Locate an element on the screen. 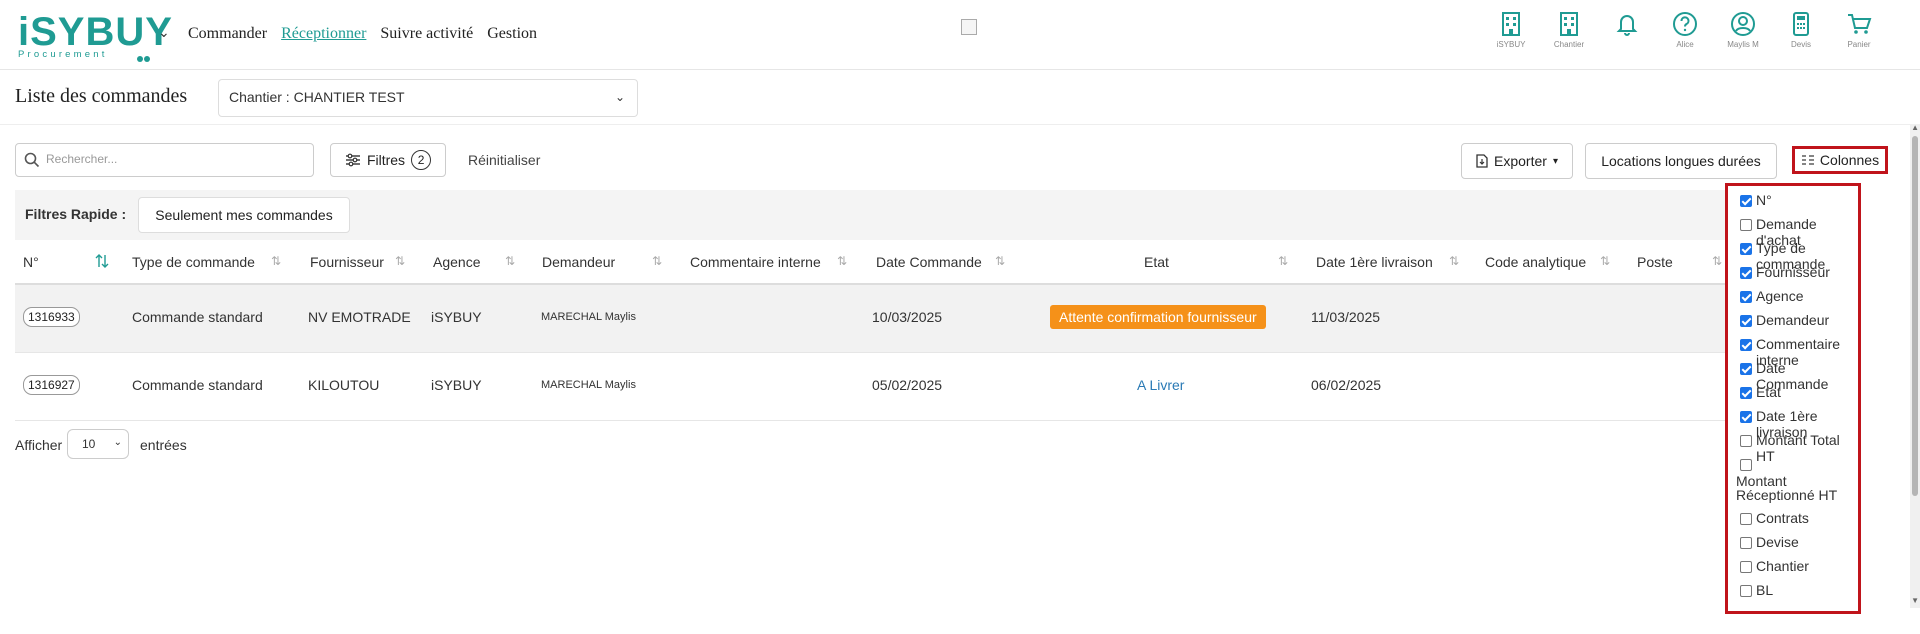  column-toggle-item: Devise is located at coordinates (1793, 546).